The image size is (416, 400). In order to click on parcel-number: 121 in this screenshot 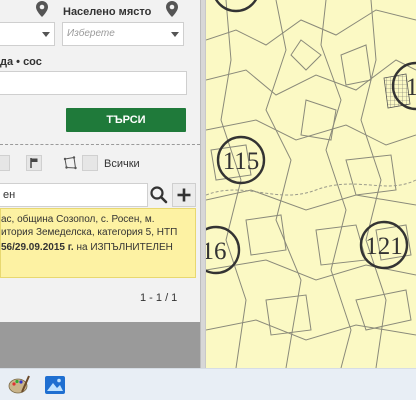, I will do `click(384, 246)`.